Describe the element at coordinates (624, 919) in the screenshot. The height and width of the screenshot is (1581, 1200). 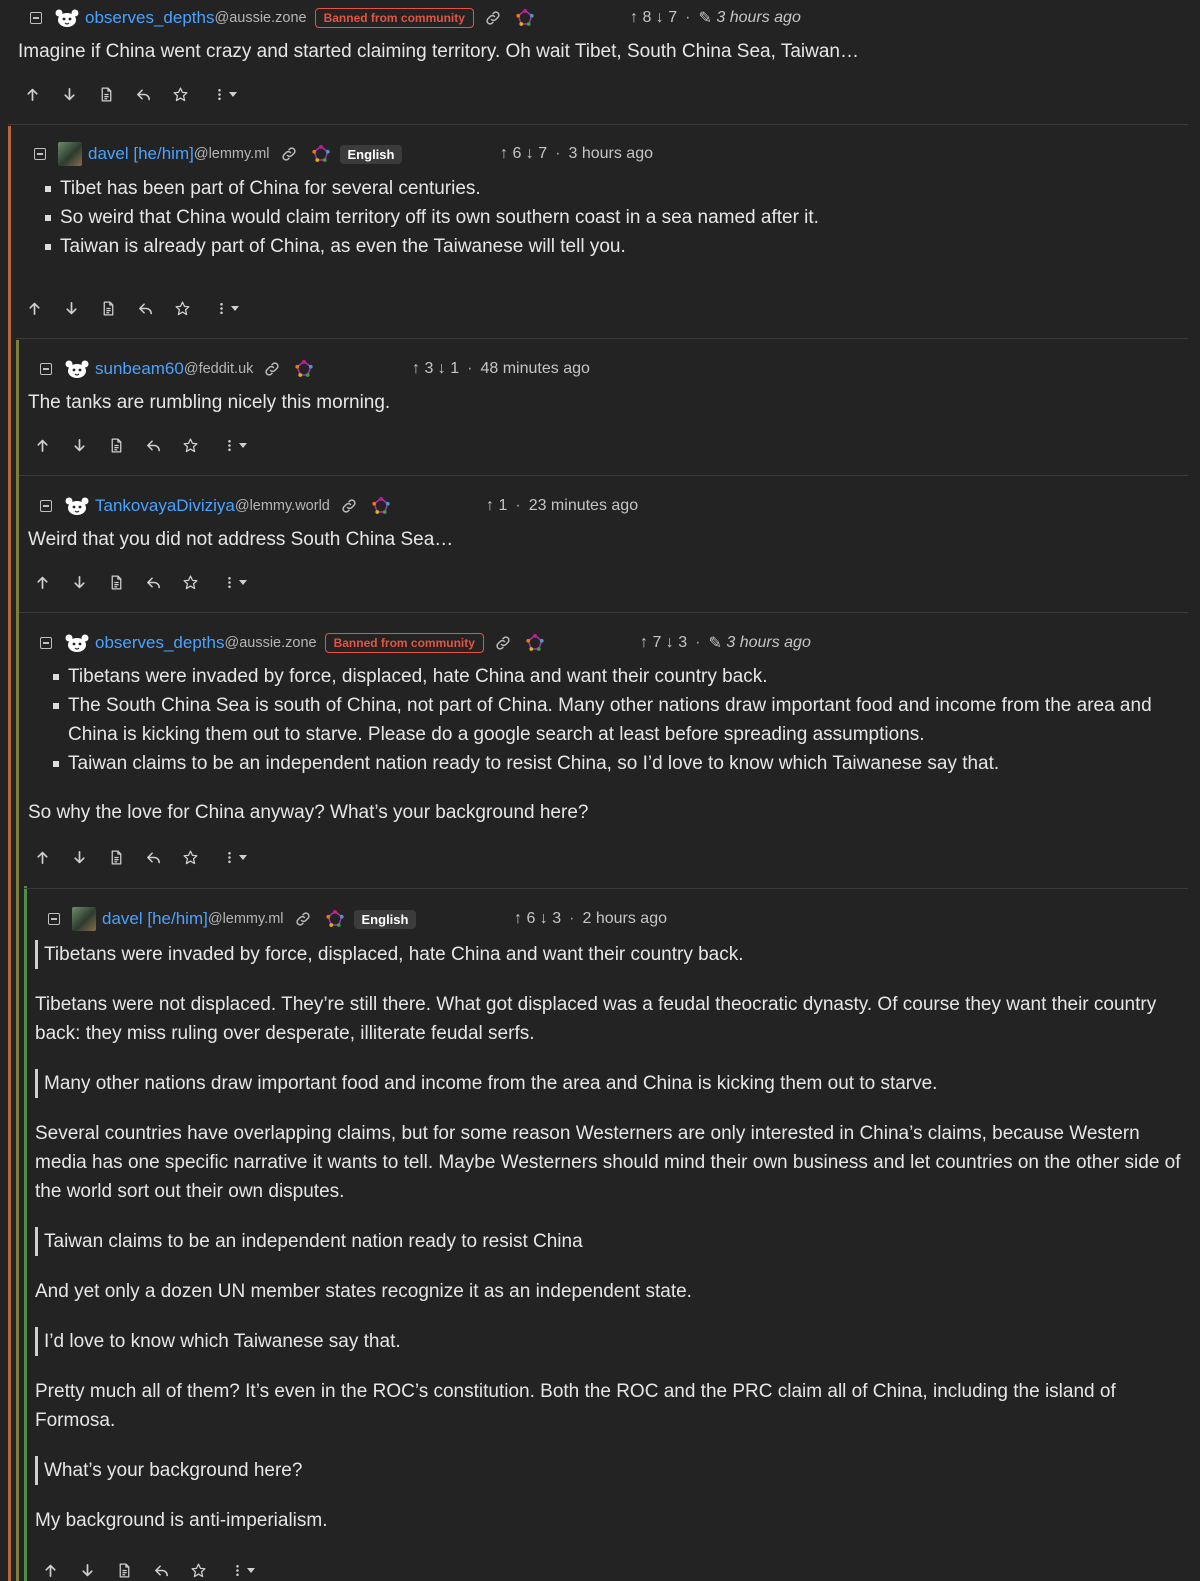
I see `timestamp: 2 hours ago` at that location.